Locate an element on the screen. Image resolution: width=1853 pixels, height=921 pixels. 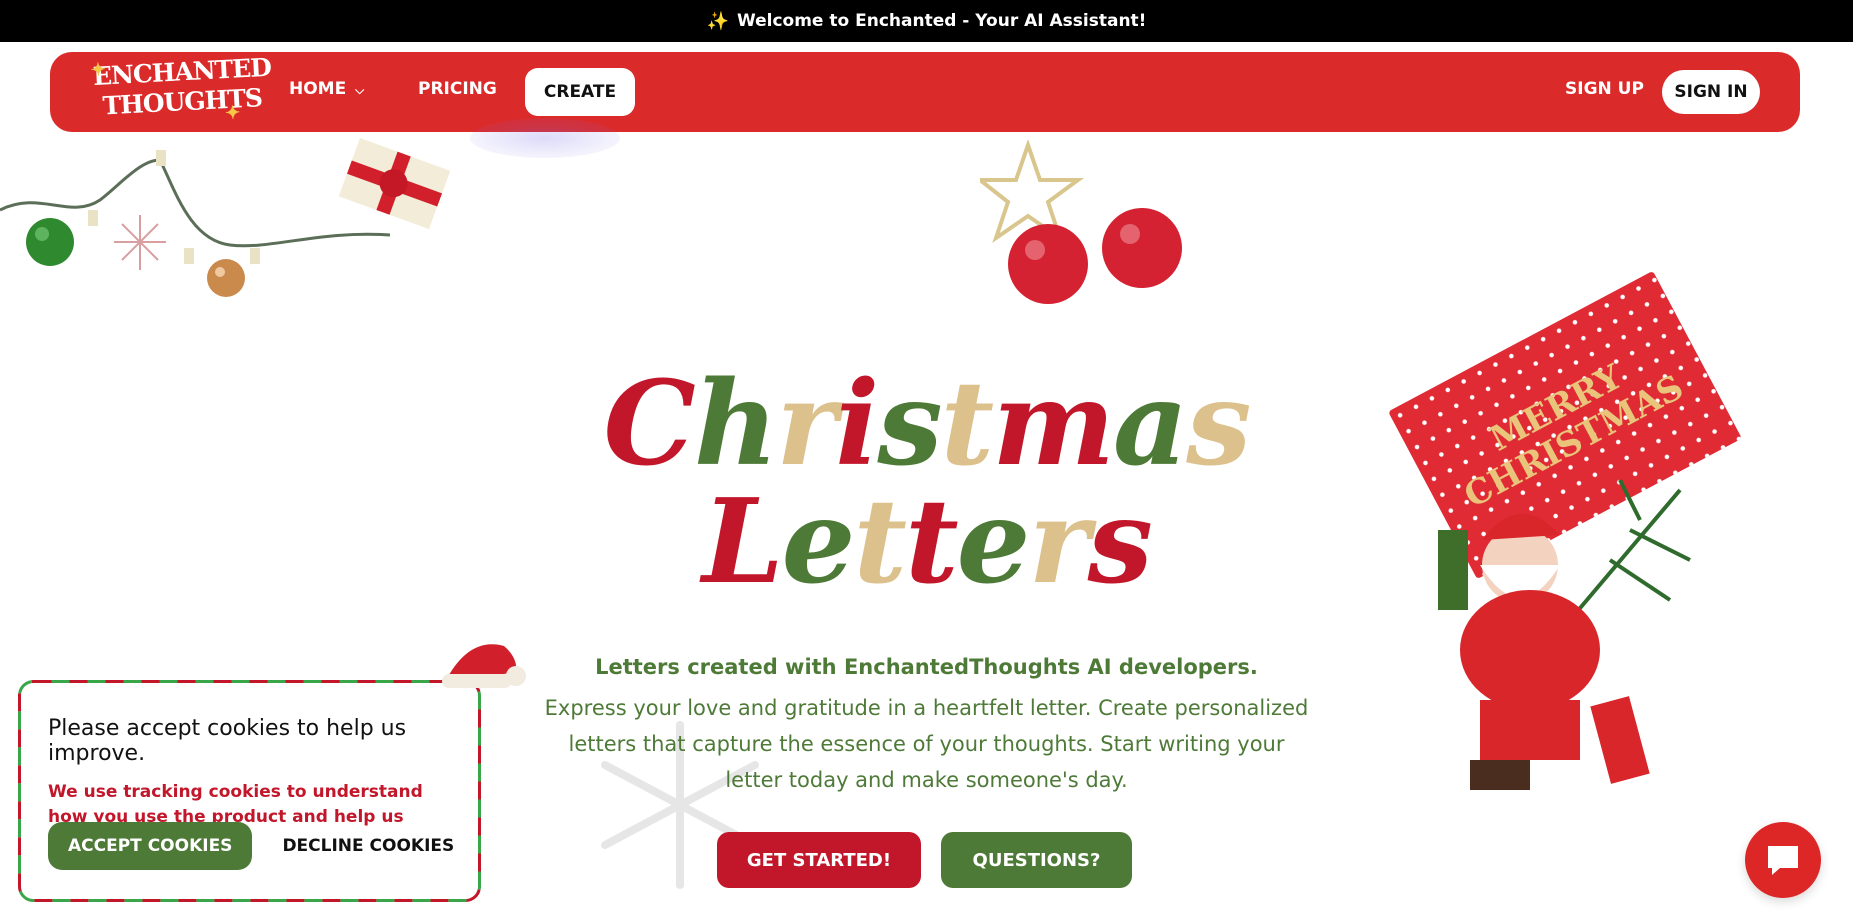
nav-create-button: CREATE is located at coordinates (580, 92).